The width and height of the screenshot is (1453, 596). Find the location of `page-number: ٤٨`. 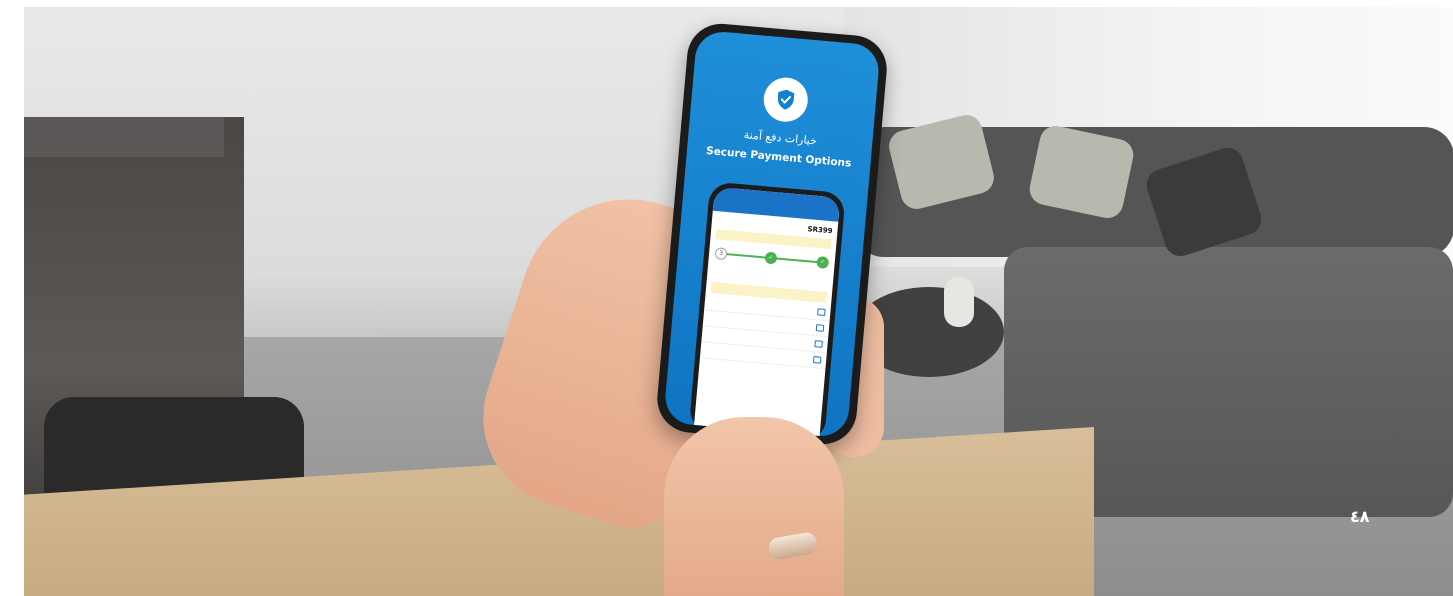

page-number: ٤٨ is located at coordinates (1360, 516).